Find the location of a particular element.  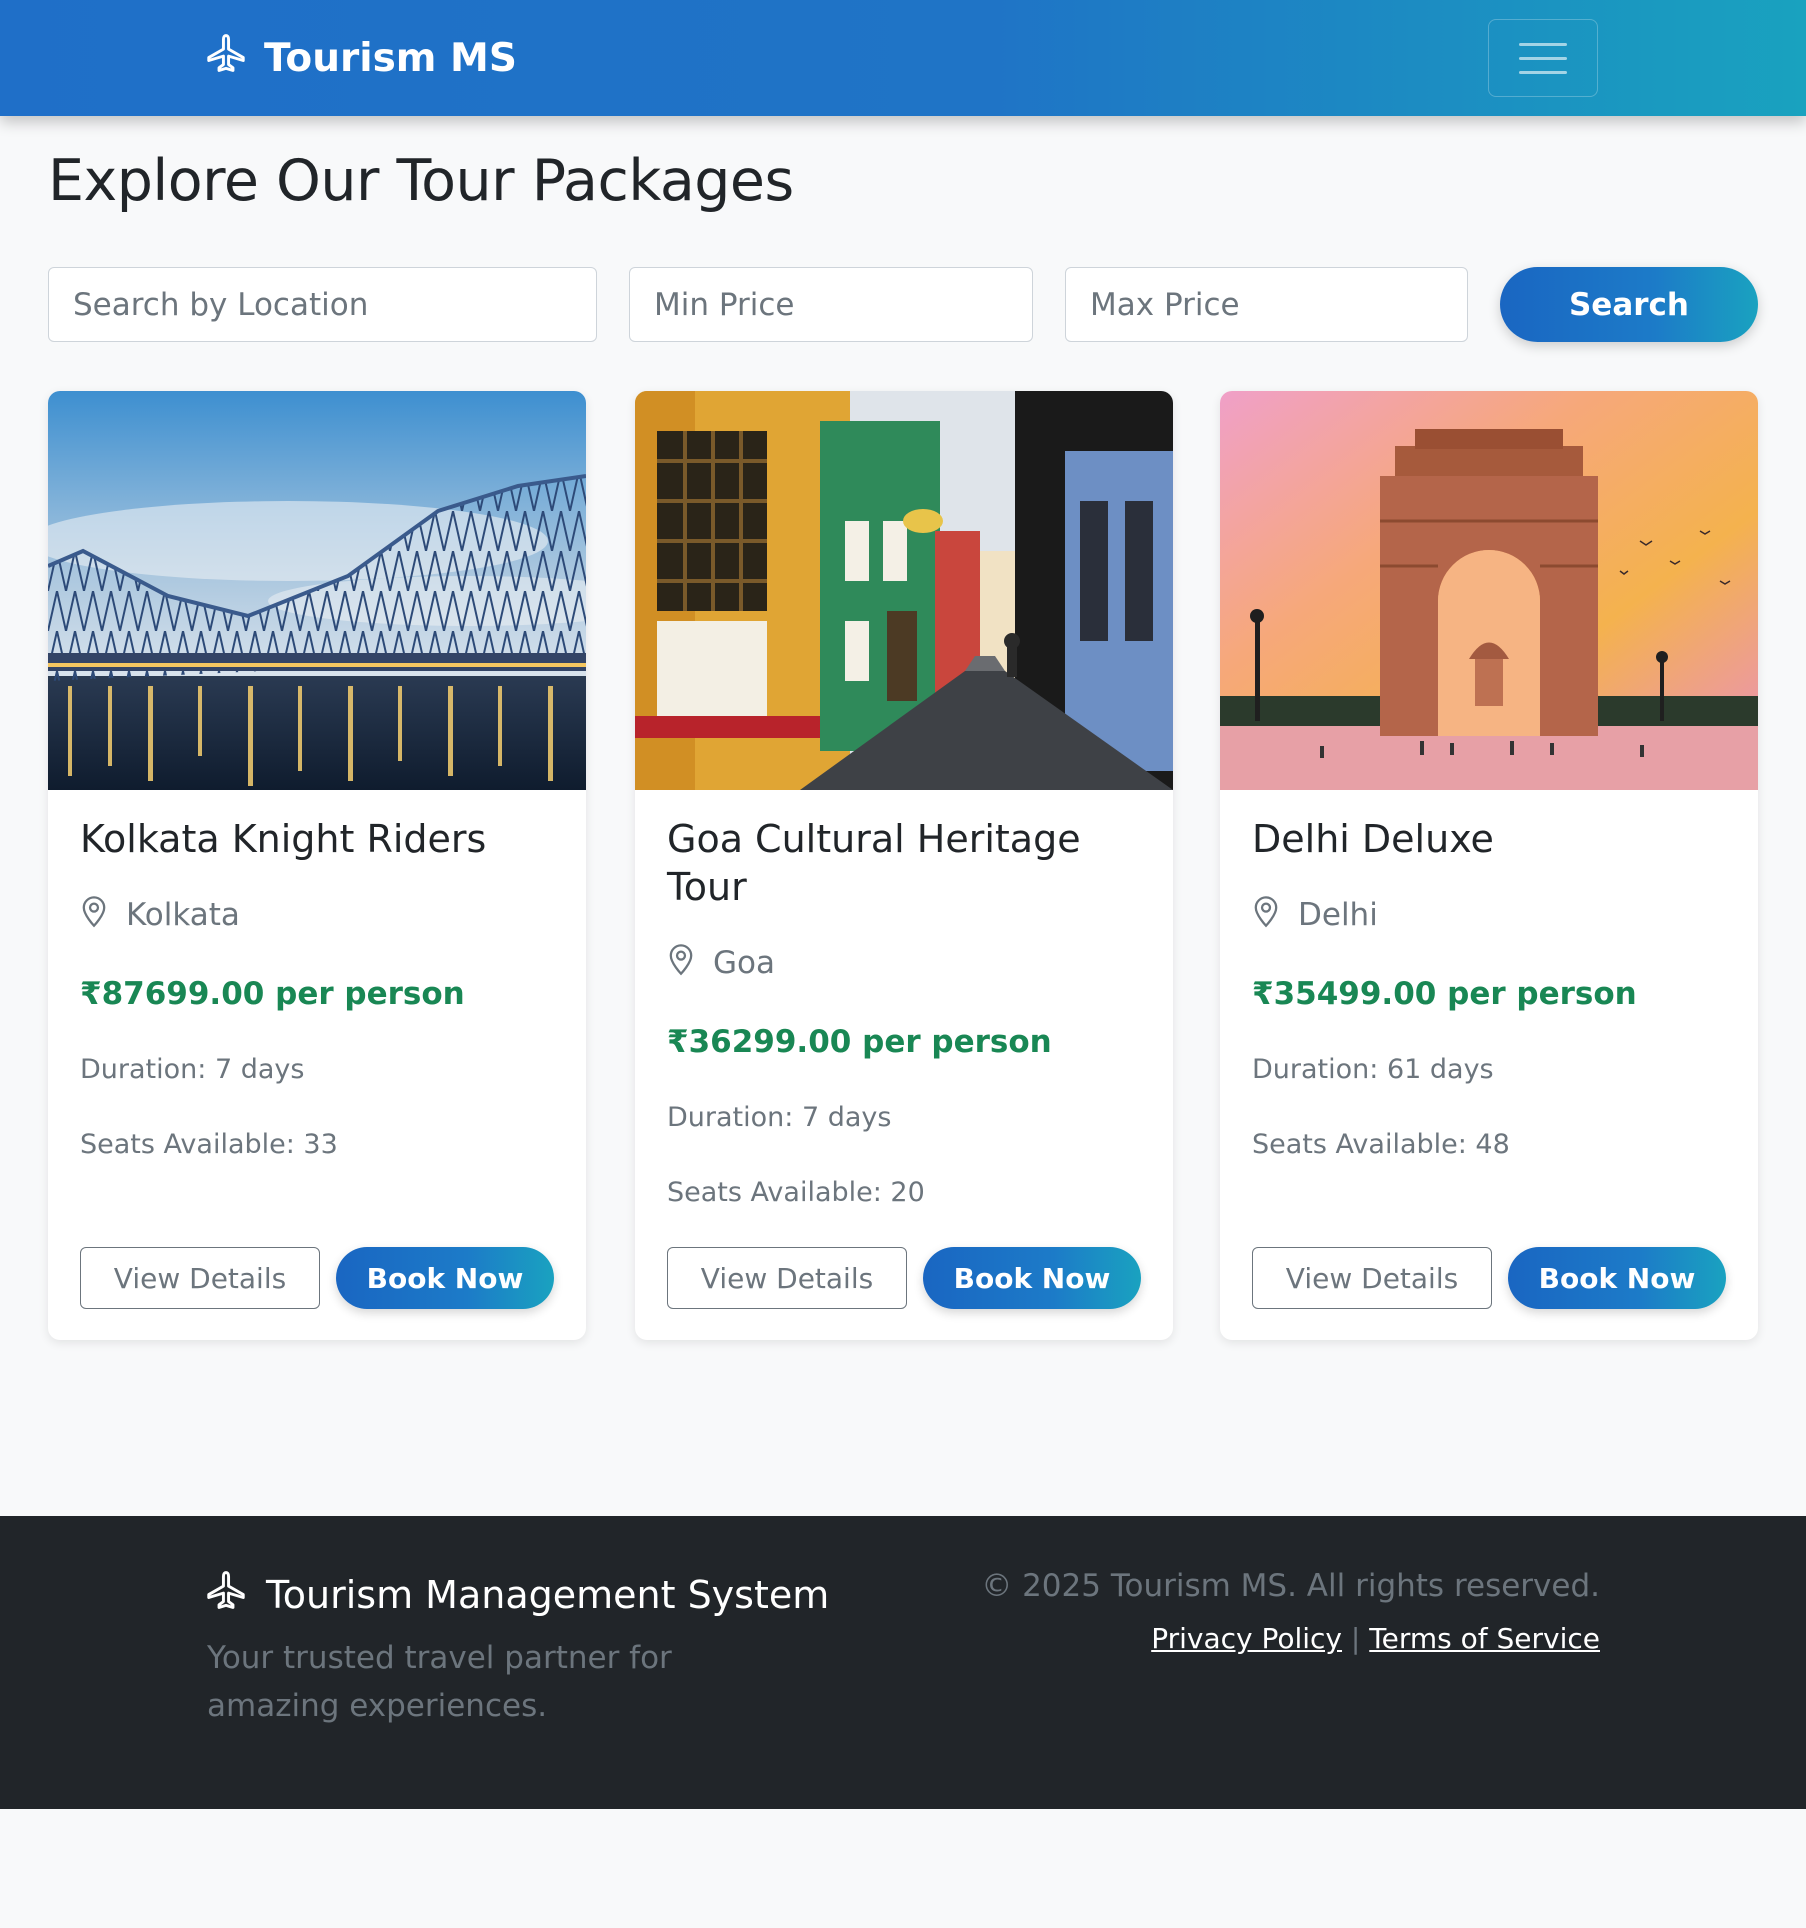

package-location: Kolkata is located at coordinates (160, 915).